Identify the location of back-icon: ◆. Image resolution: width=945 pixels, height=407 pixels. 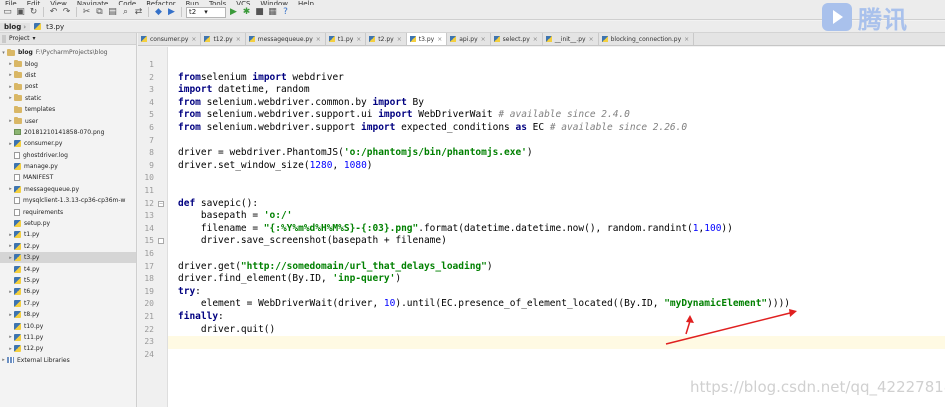
(158, 12).